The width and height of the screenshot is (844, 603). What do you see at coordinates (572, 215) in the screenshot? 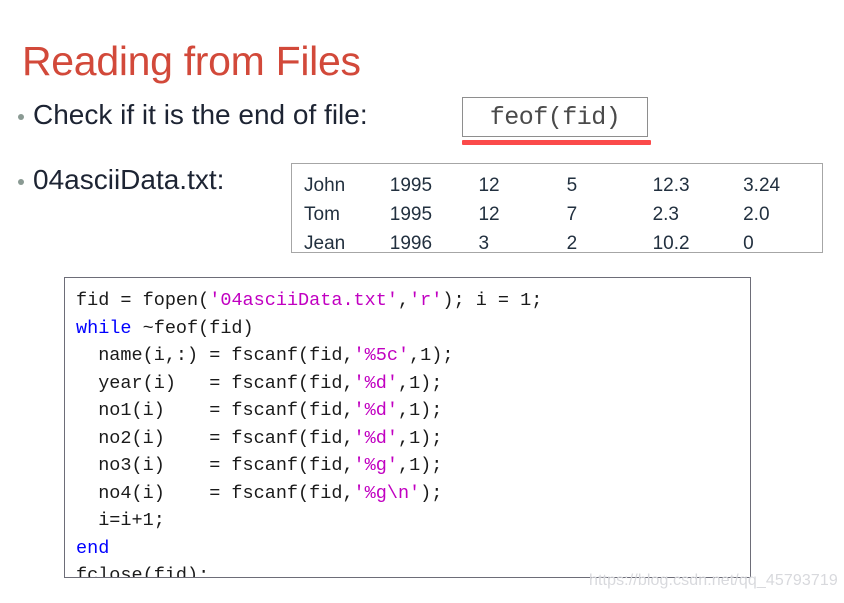
I see `cell-no2: 7` at bounding box center [572, 215].